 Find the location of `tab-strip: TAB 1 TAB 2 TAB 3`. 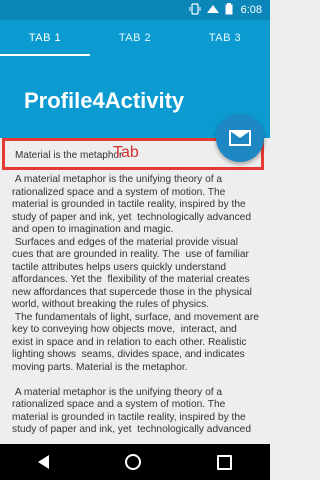

tab-strip: TAB 1 TAB 2 TAB 3 is located at coordinates (135, 38).